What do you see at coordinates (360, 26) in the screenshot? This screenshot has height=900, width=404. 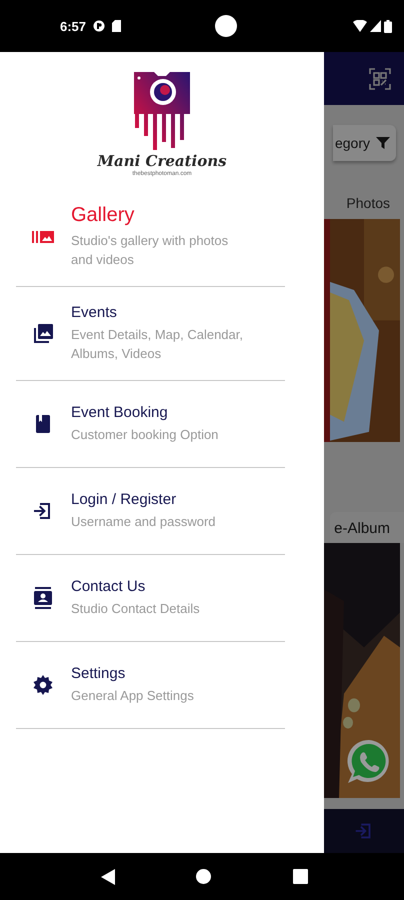 I see `wifi-icon` at bounding box center [360, 26].